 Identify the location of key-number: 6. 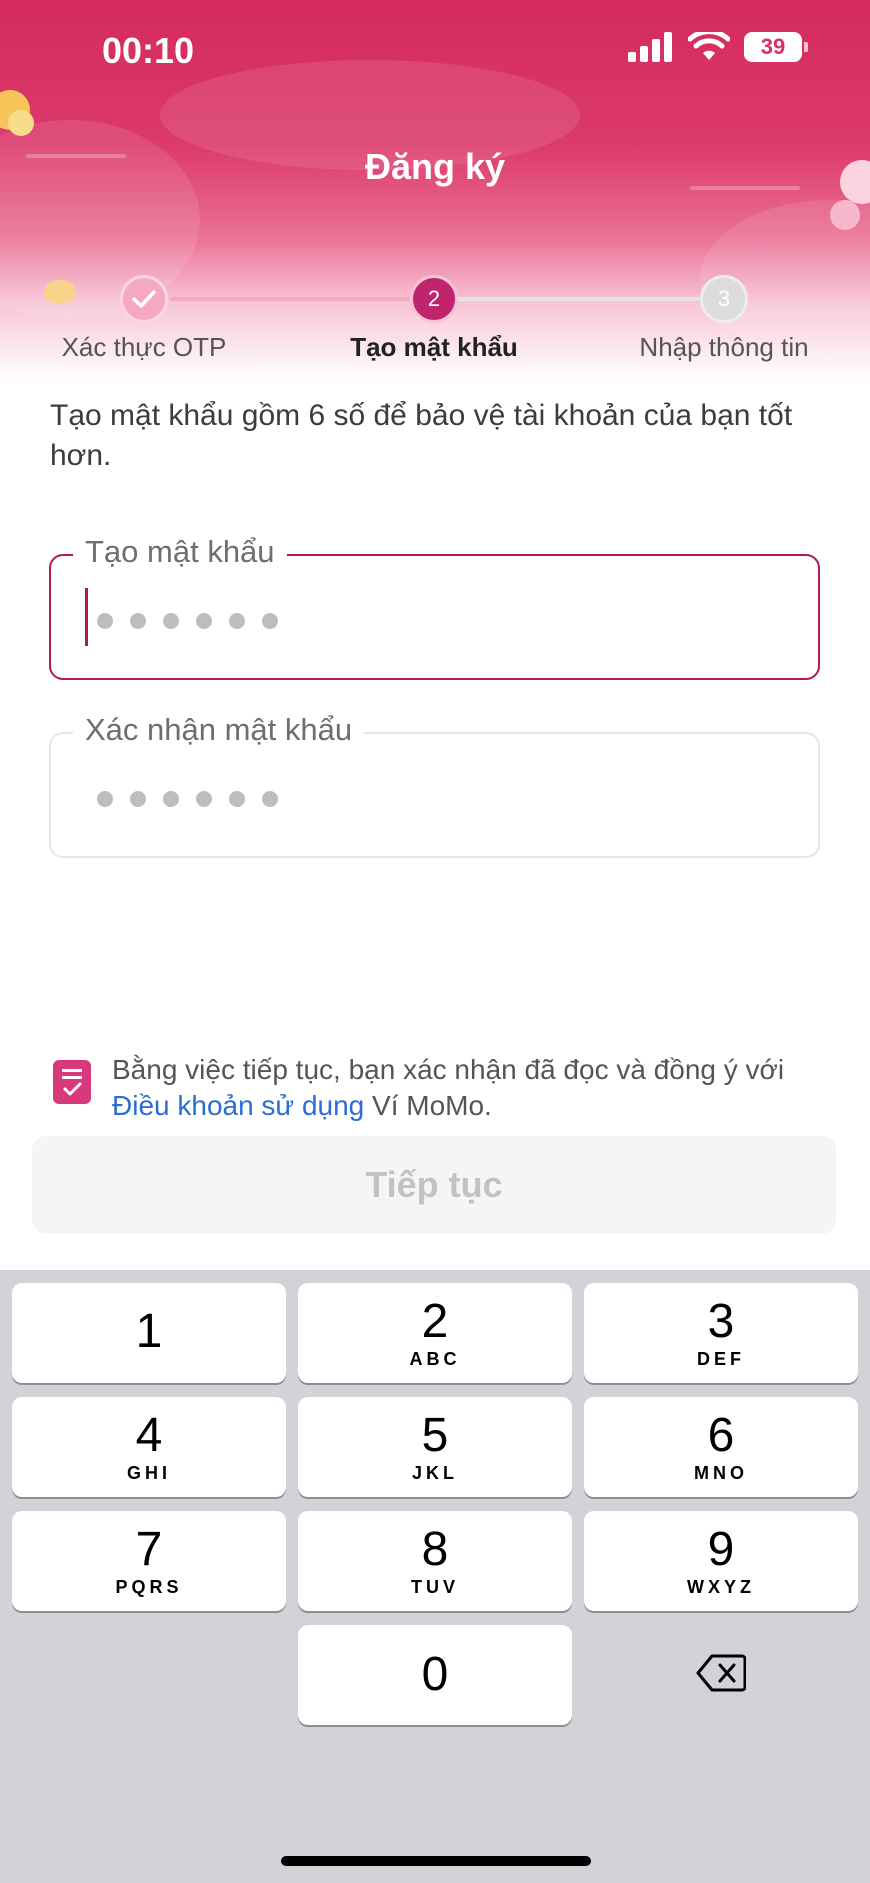
(721, 1435).